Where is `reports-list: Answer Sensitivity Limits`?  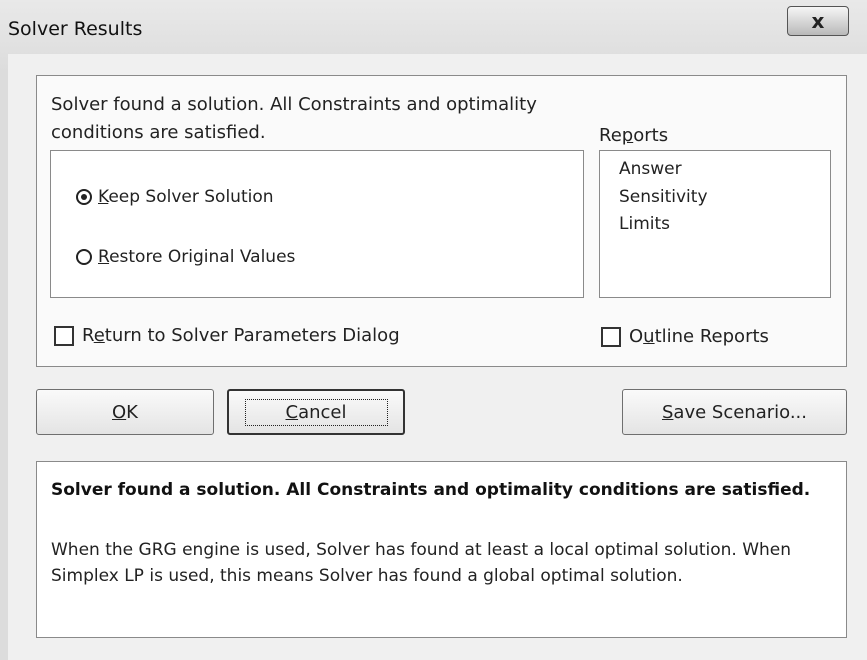 reports-list: Answer Sensitivity Limits is located at coordinates (715, 224).